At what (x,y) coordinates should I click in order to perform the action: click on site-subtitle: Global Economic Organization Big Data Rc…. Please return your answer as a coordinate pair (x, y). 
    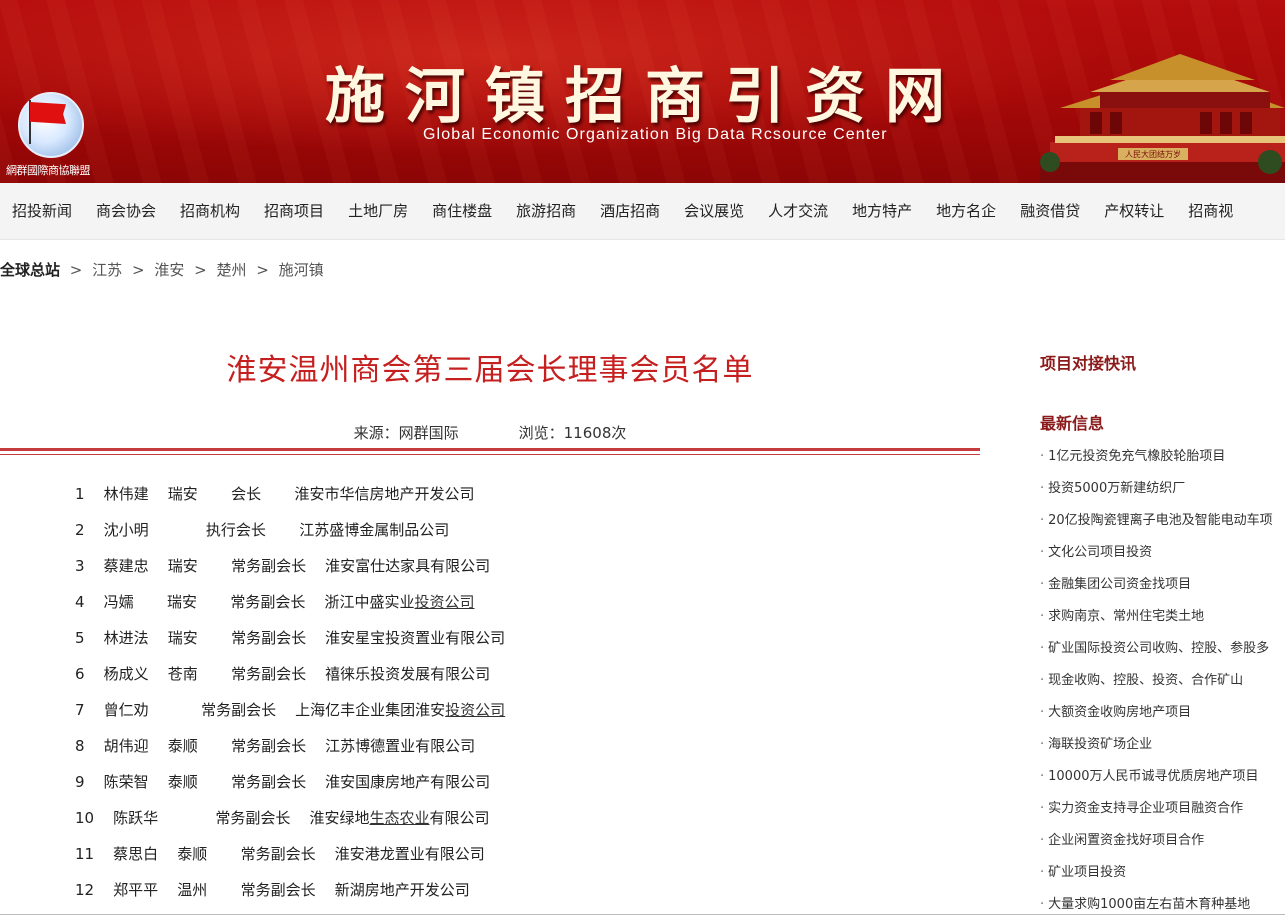
    Looking at the image, I should click on (655, 134).